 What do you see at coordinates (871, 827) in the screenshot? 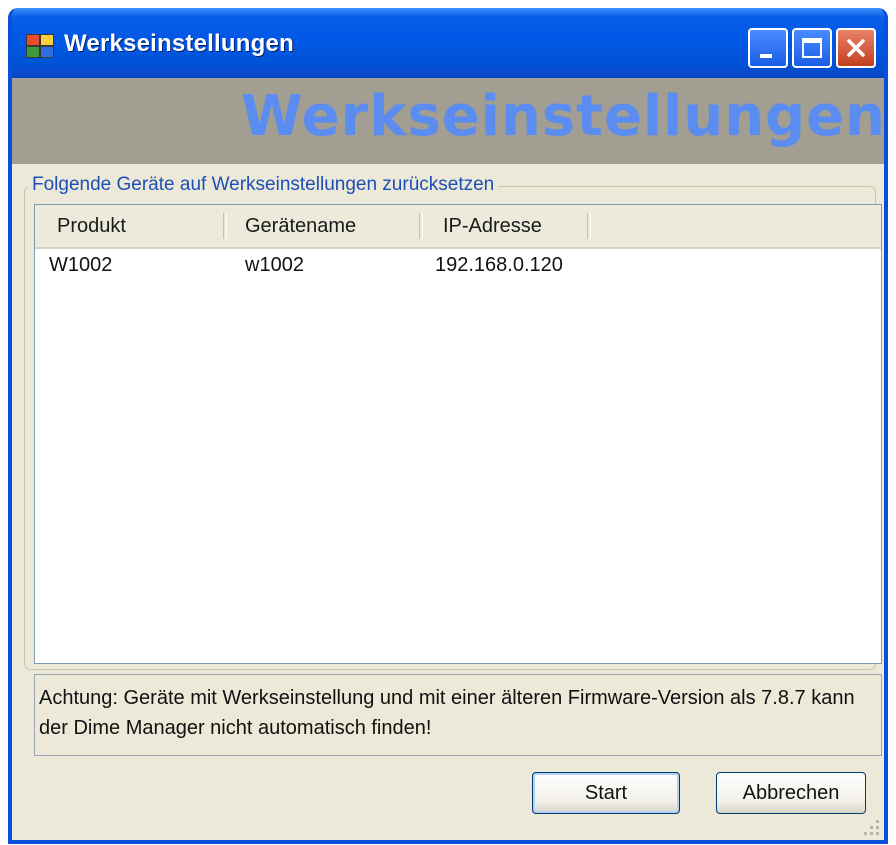
I see `resize-grip-icon` at bounding box center [871, 827].